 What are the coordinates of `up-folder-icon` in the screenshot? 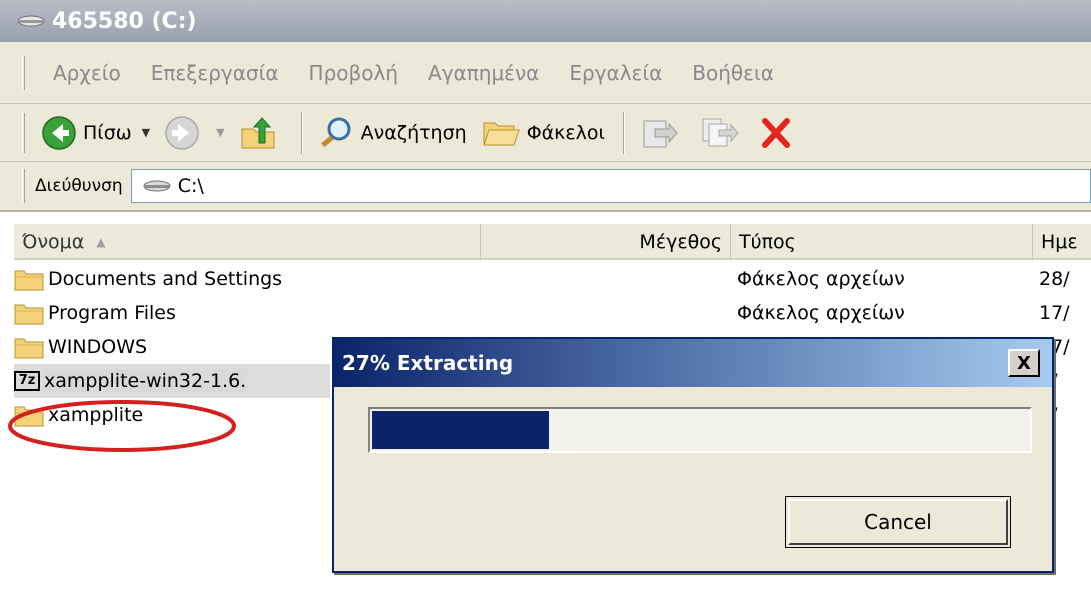 It's located at (258, 132).